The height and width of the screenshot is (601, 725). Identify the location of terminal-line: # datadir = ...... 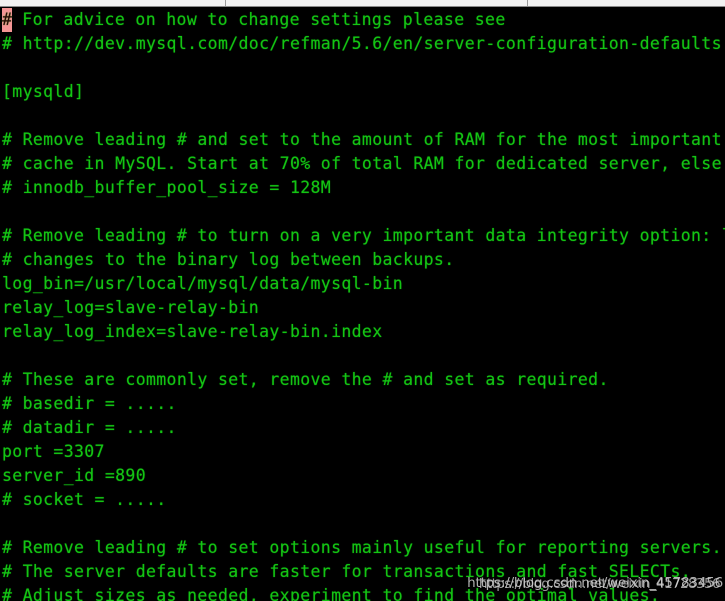
(89, 427).